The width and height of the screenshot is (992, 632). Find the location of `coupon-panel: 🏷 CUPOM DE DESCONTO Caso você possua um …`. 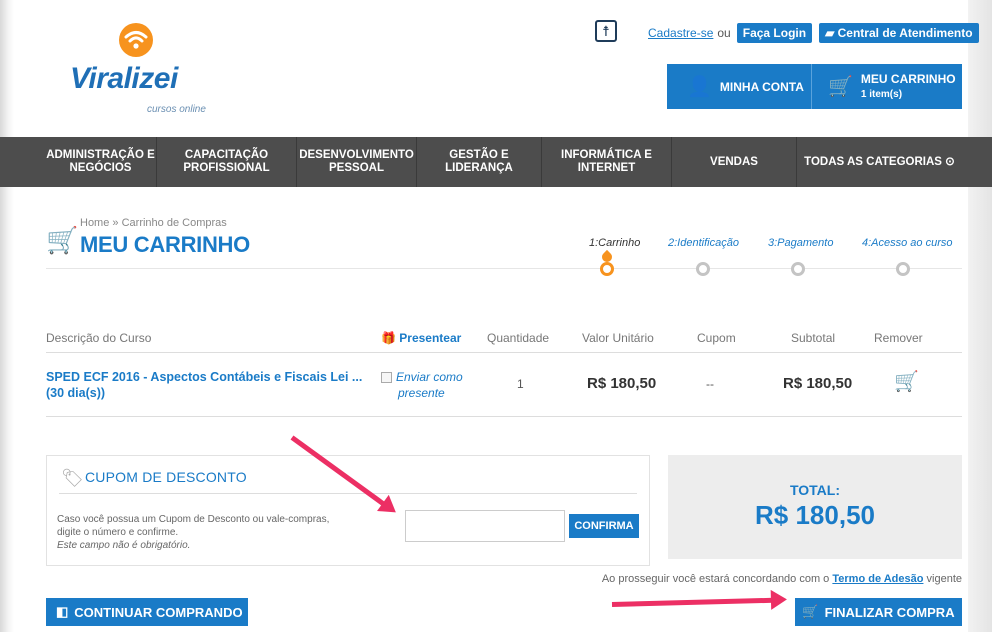

coupon-panel: 🏷 CUPOM DE DESCONTO Caso você possua um … is located at coordinates (348, 510).